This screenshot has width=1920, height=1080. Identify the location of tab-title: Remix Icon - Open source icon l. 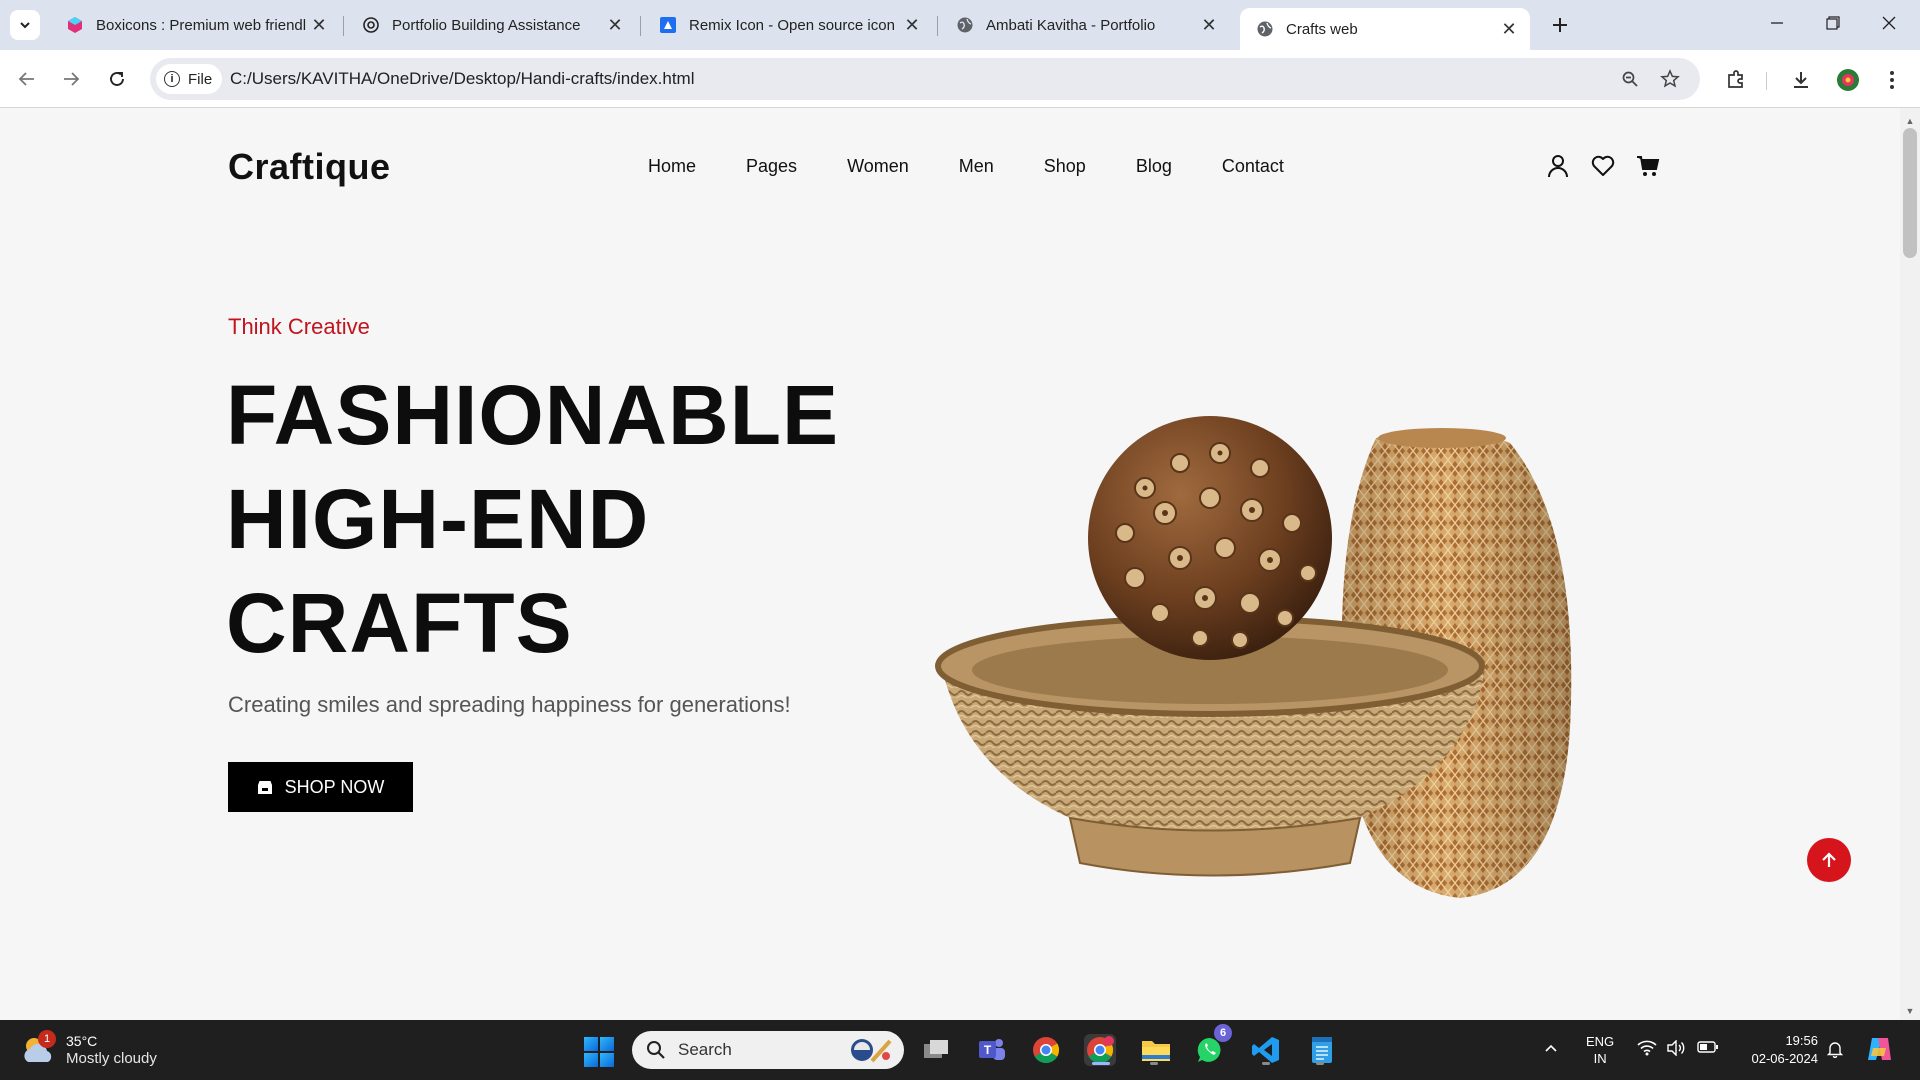
(794, 25).